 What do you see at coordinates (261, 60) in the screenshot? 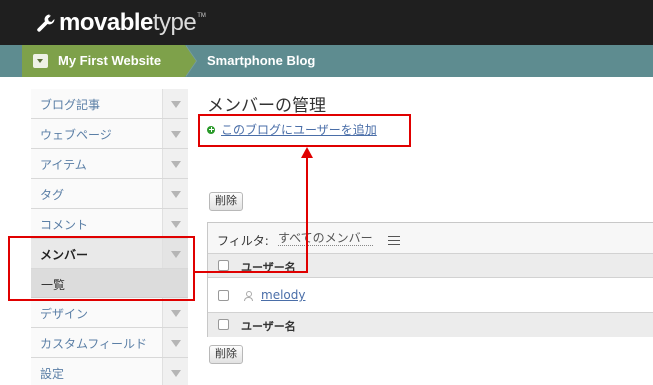
I see `blog-name: Smartphone Blog` at bounding box center [261, 60].